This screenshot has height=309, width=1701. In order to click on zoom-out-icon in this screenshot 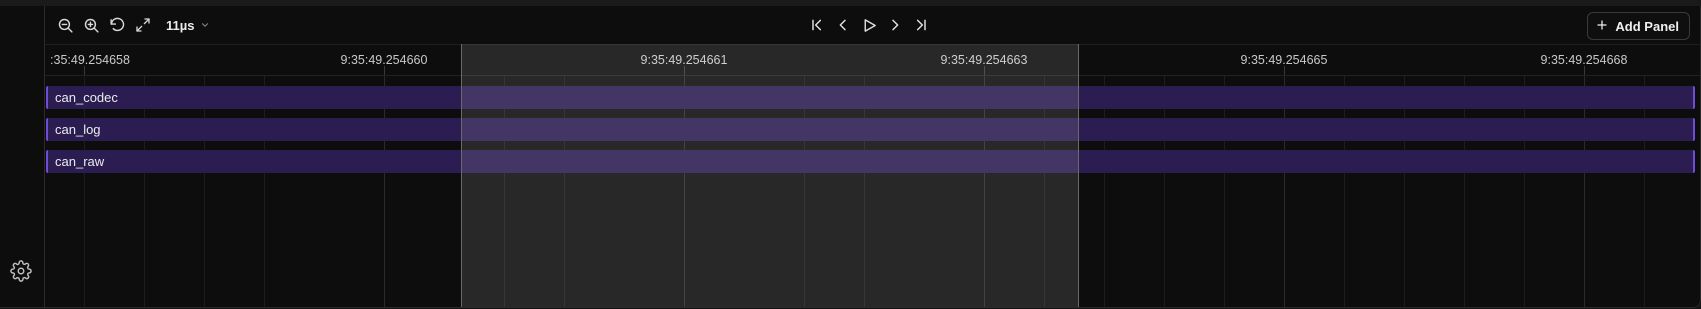, I will do `click(65, 25)`.